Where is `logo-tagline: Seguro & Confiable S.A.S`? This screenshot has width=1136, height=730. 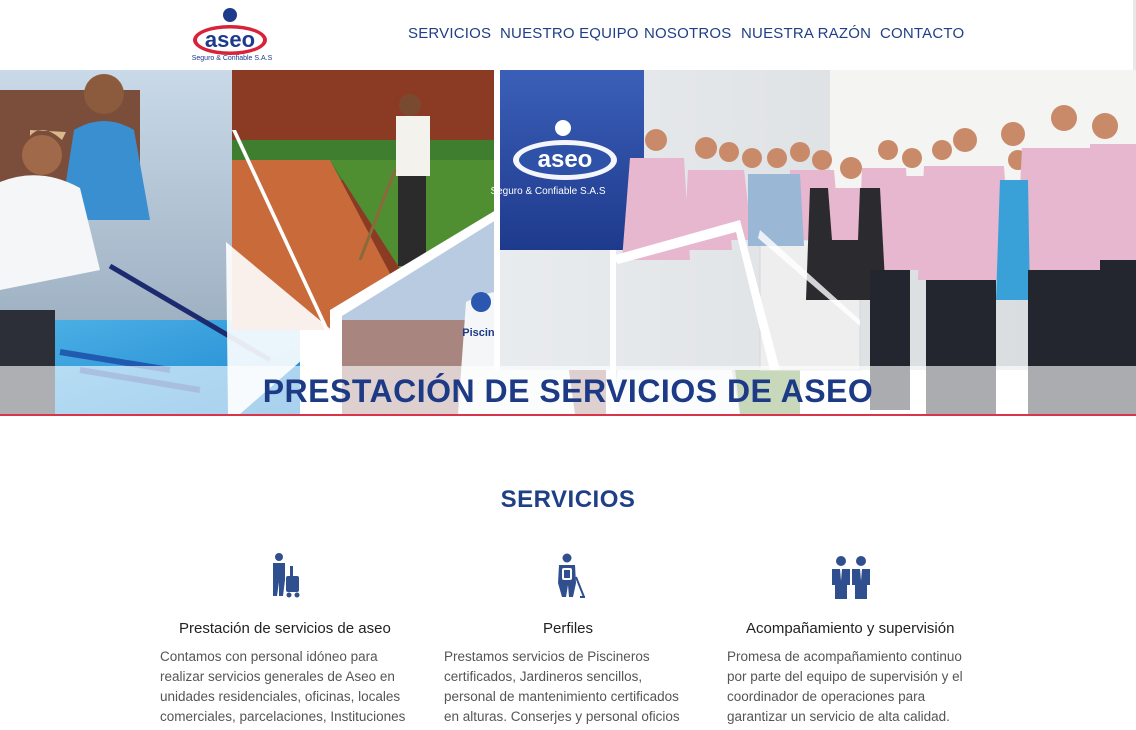 logo-tagline: Seguro & Confiable S.A.S is located at coordinates (232, 58).